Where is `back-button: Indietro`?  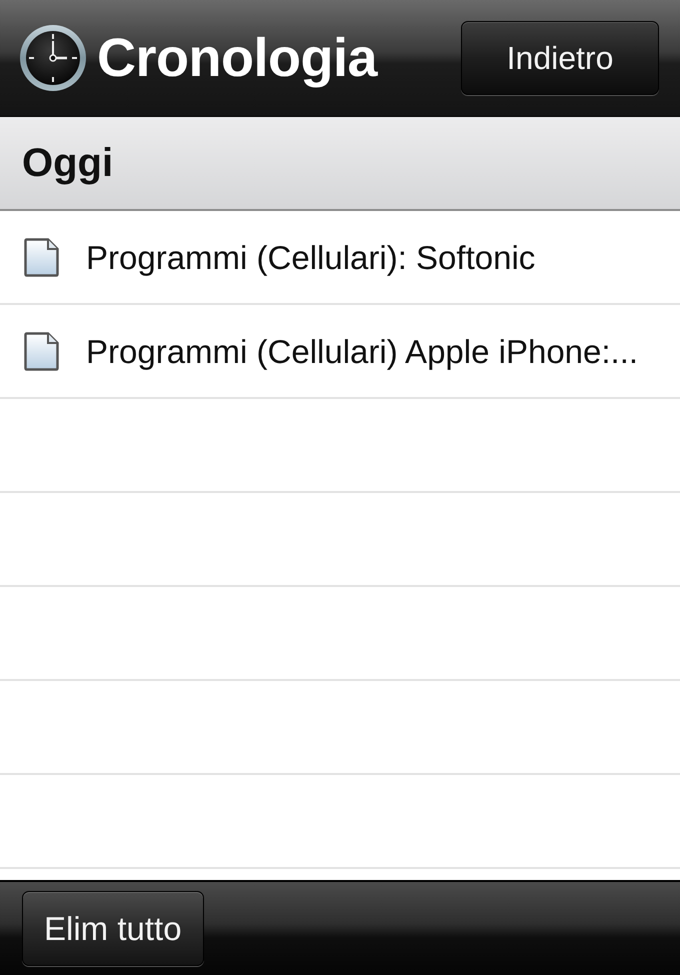
back-button: Indietro is located at coordinates (560, 58).